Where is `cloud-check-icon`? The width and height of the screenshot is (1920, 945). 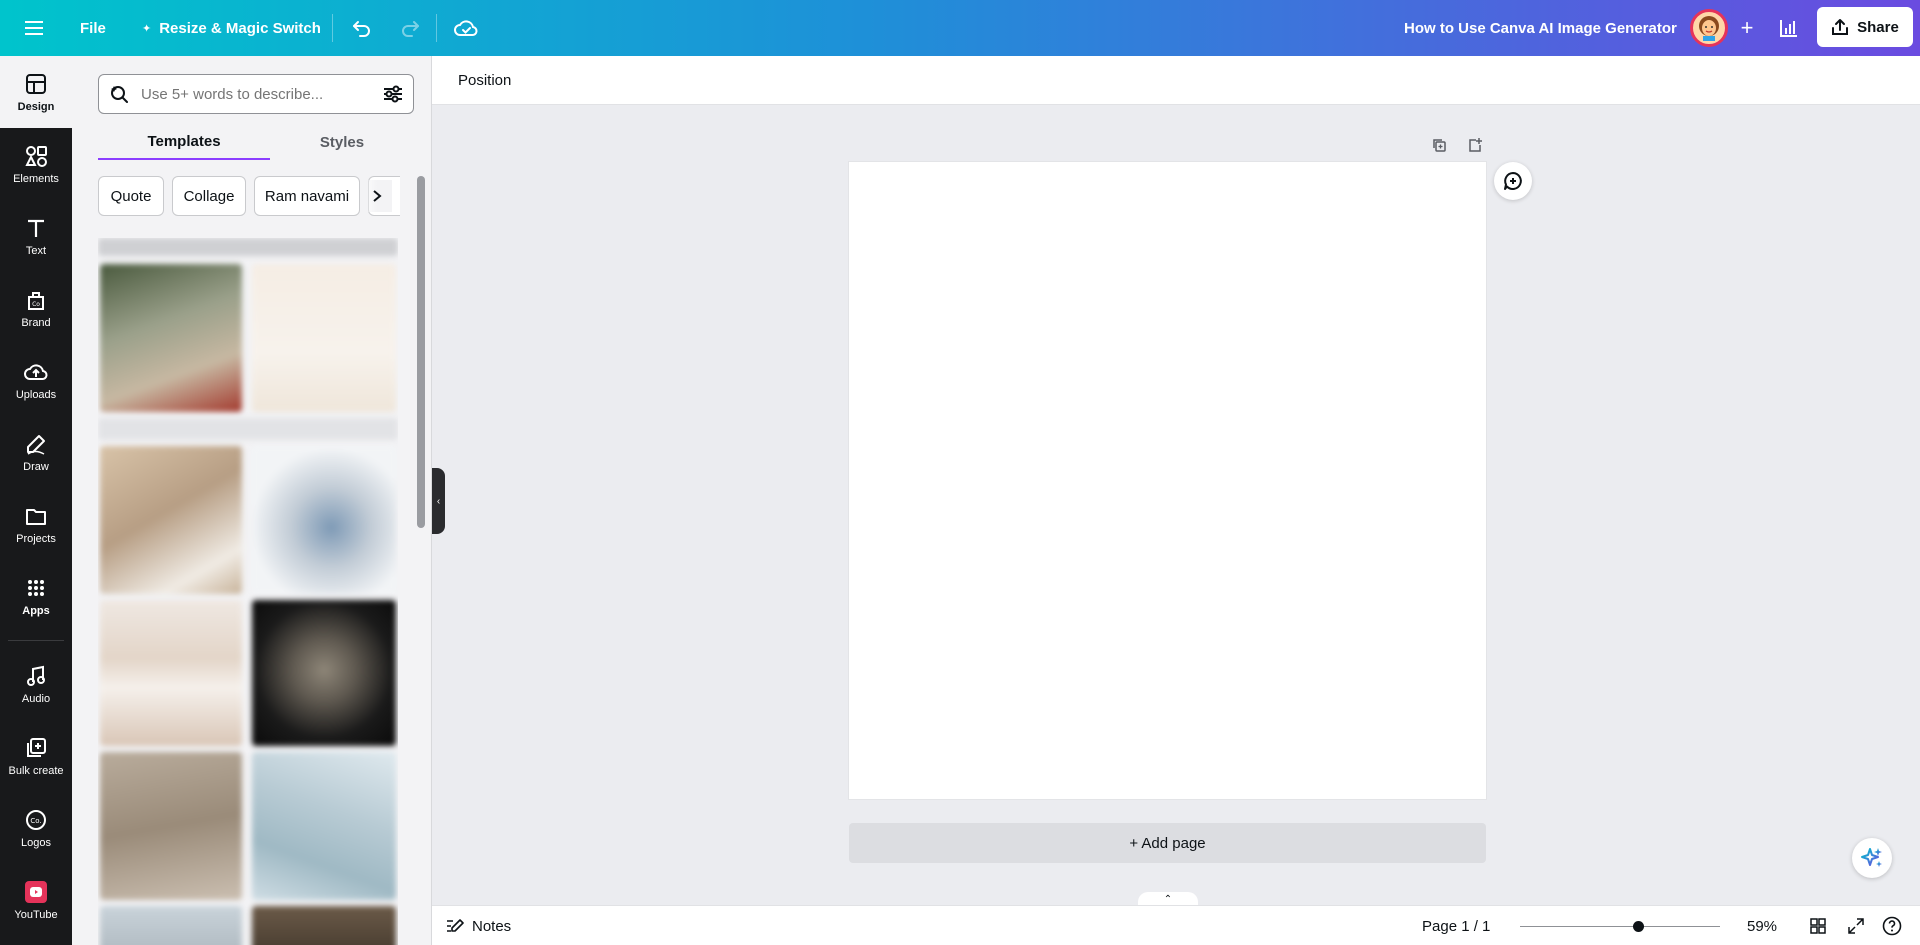 cloud-check-icon is located at coordinates (466, 28).